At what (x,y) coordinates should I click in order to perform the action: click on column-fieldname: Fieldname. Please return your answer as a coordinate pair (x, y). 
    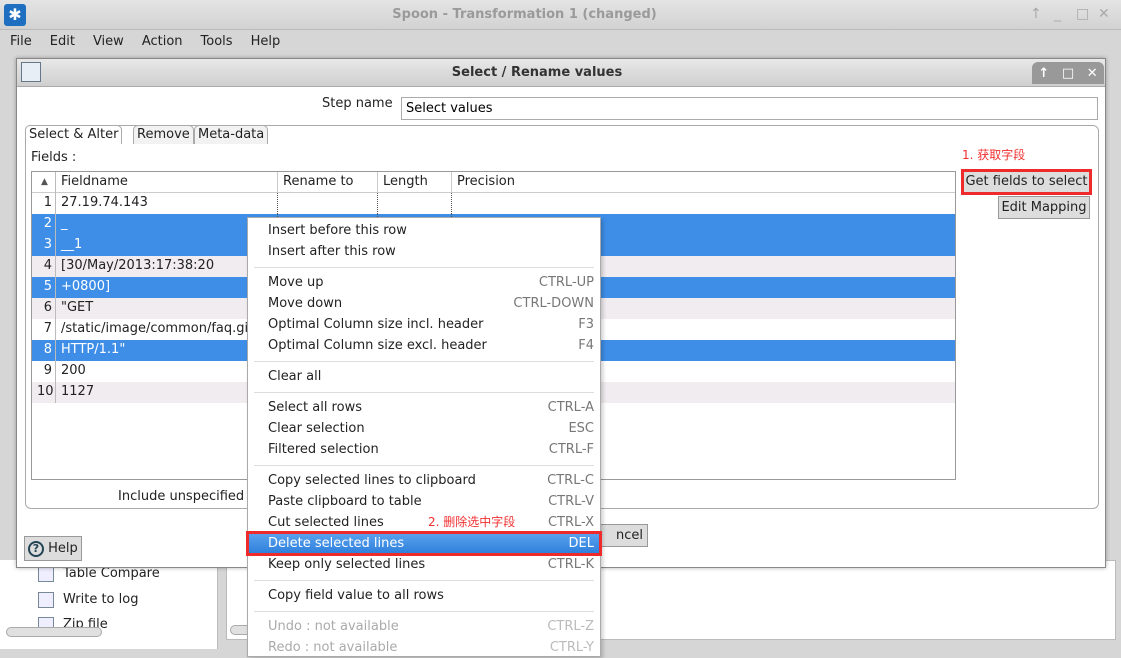
    Looking at the image, I should click on (167, 182).